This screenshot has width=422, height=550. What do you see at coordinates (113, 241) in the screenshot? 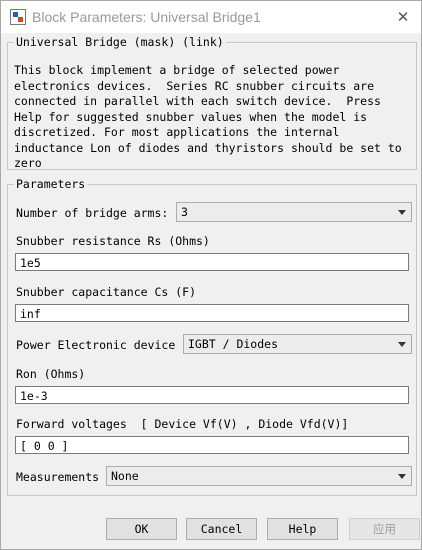
I see `snubber-resistance-label: Snubber resistance Rs (Ohms)` at bounding box center [113, 241].